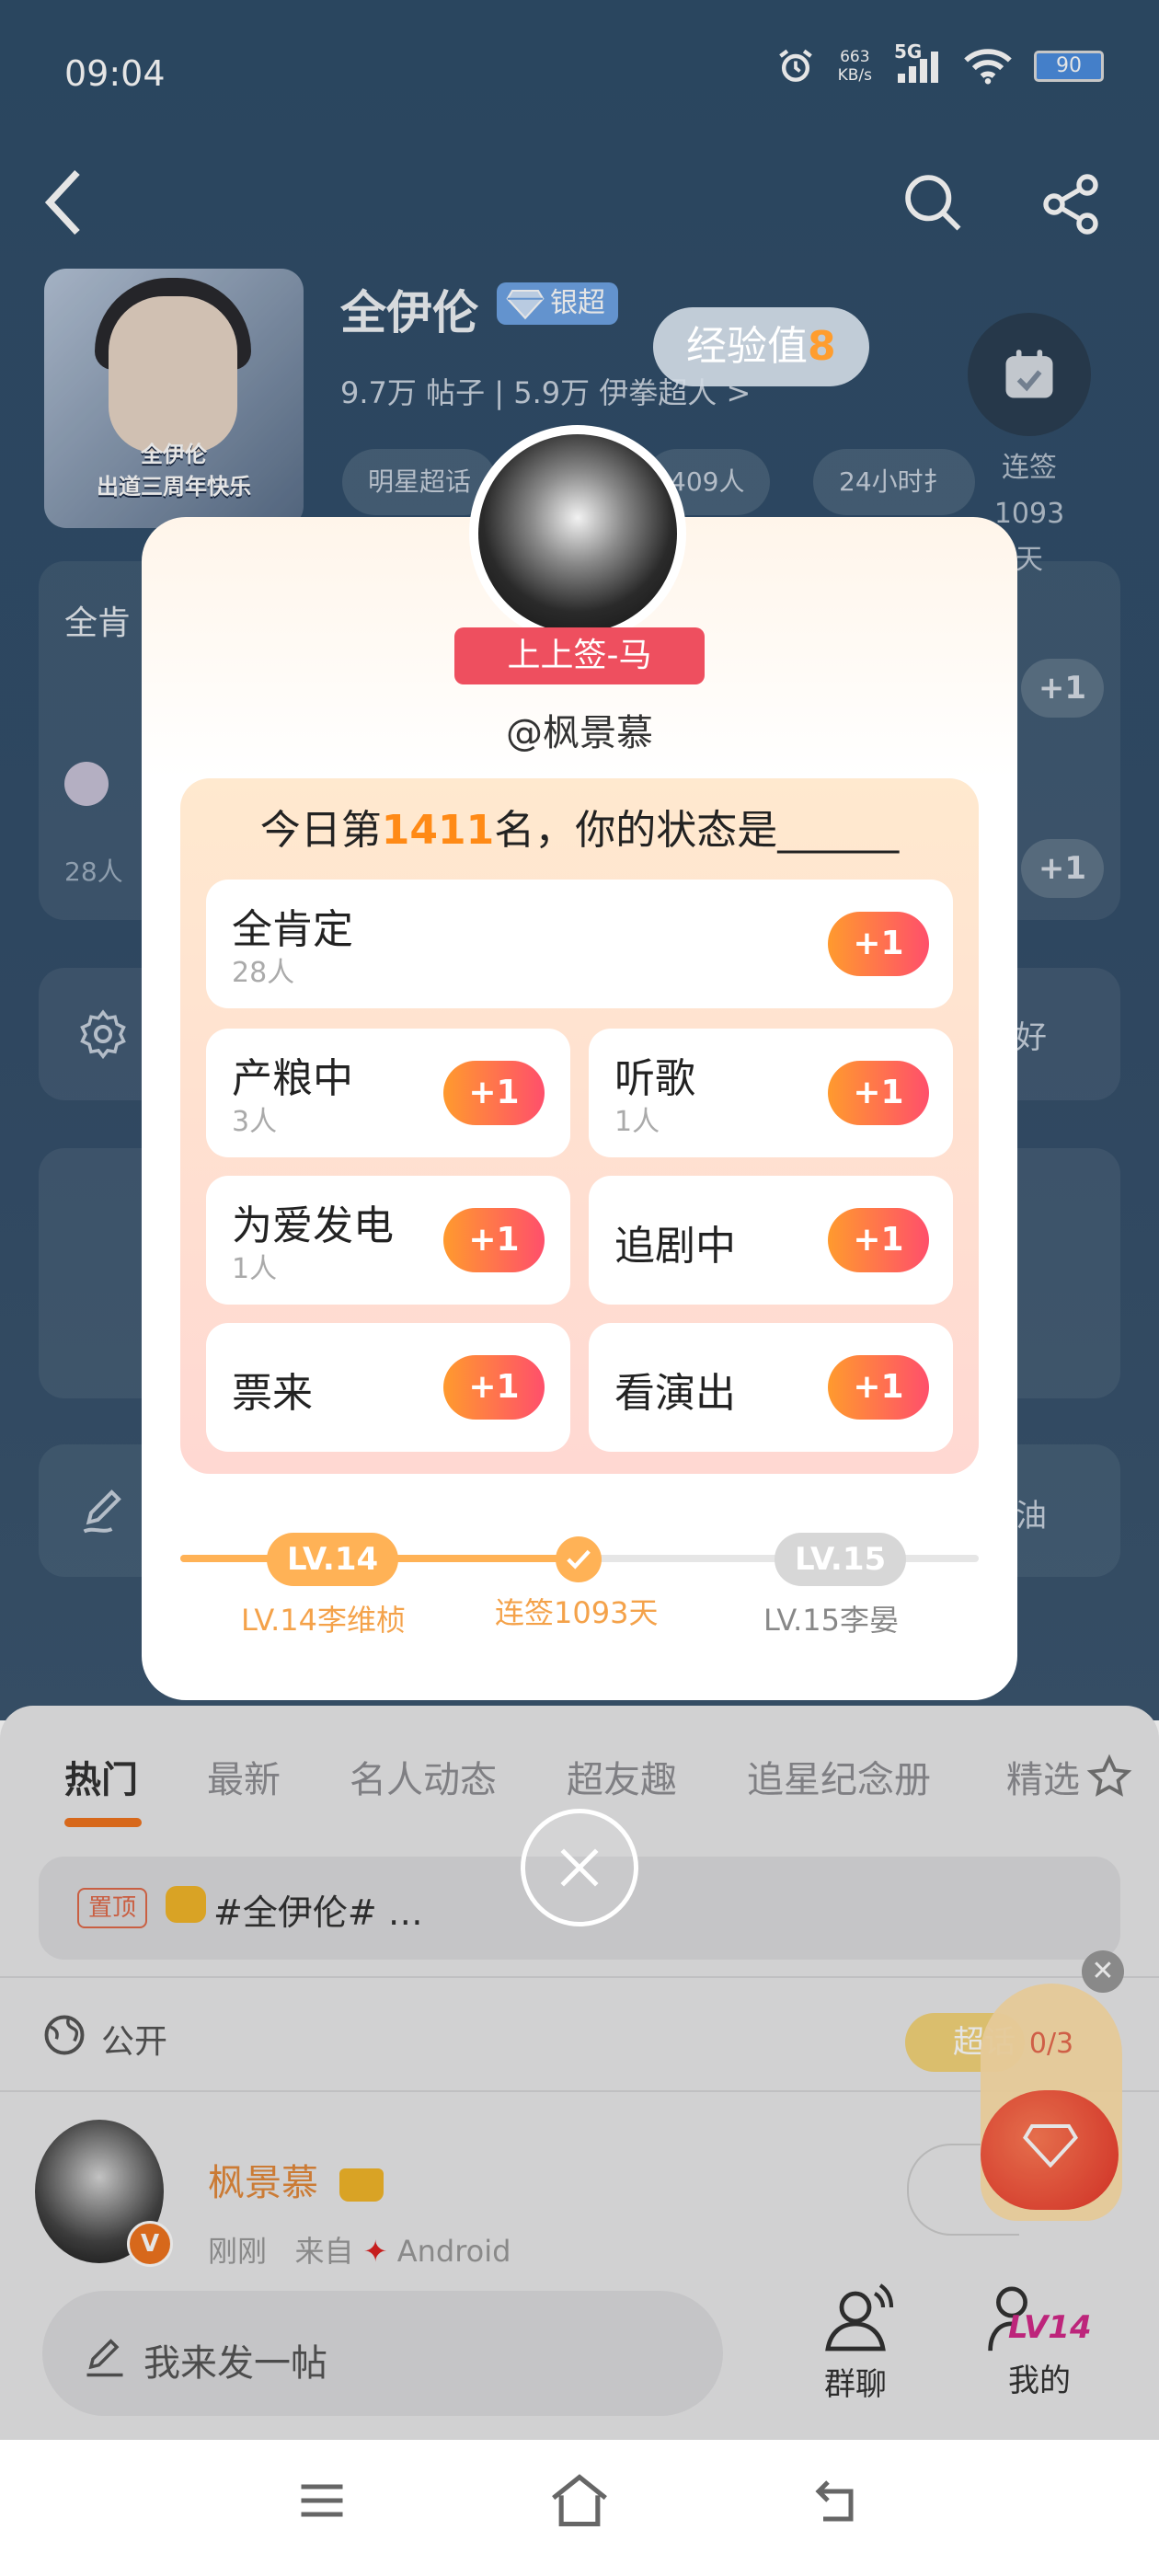 This screenshot has width=1159, height=2576. What do you see at coordinates (272, 1393) in the screenshot?
I see `option-label: 票来` at bounding box center [272, 1393].